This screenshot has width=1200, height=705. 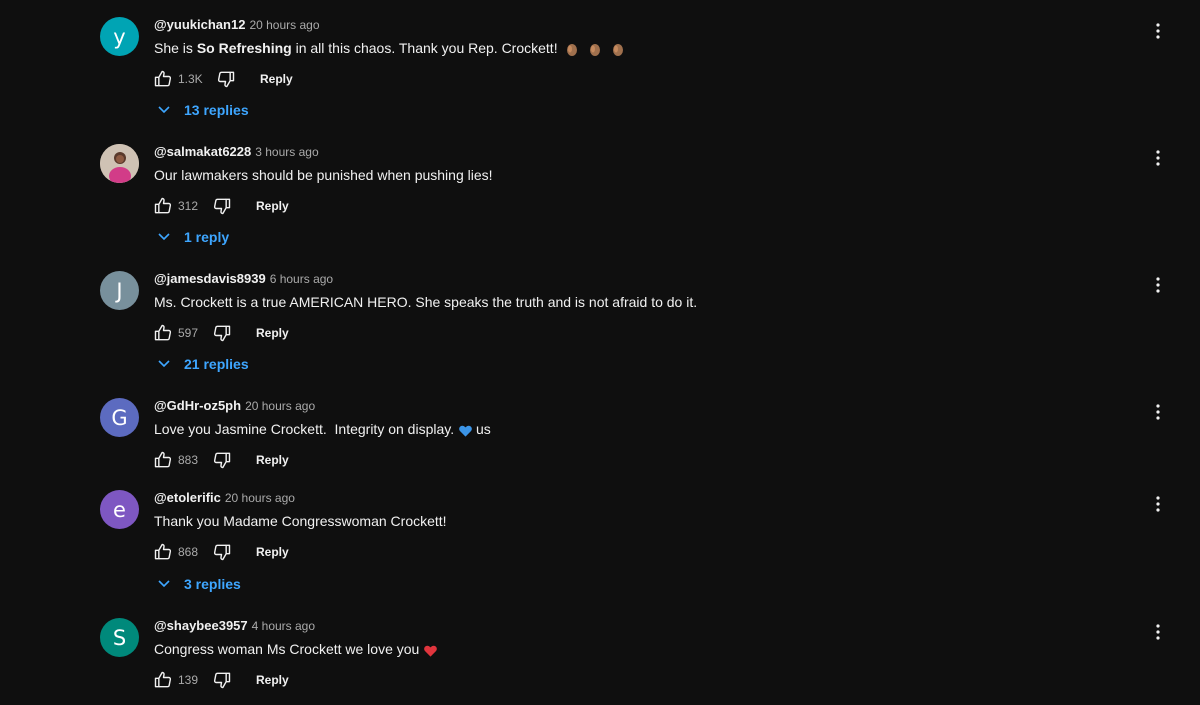 I want to click on view-replies-button: 21 replies, so click(x=202, y=364).